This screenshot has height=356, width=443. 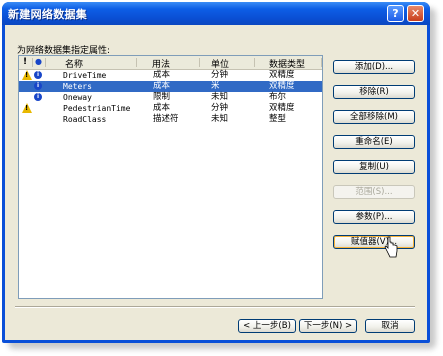 I want to click on dialog-title: 新建网络数据集, so click(x=48, y=14).